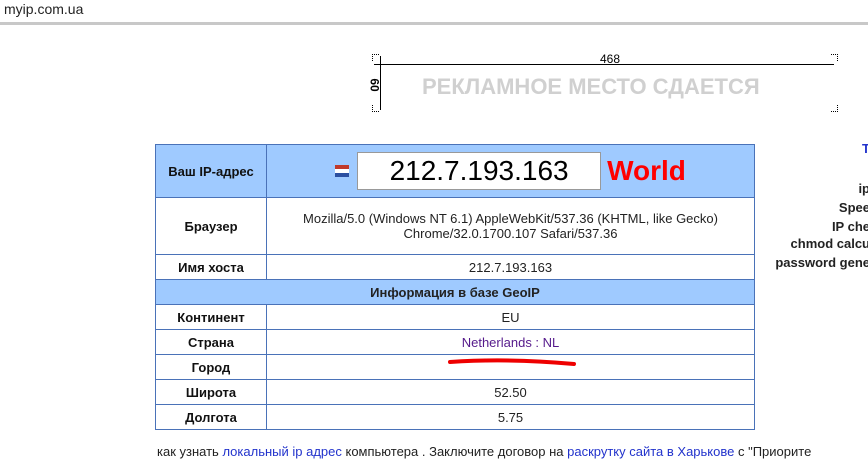 The height and width of the screenshot is (459, 868). I want to click on netherlands-flag-icon, so click(342, 171).